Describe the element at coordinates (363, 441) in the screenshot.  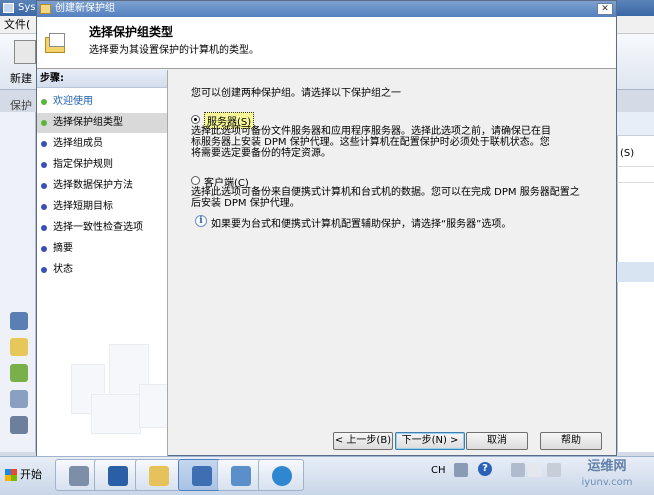
I see `back-button: < 上一步(B)` at that location.